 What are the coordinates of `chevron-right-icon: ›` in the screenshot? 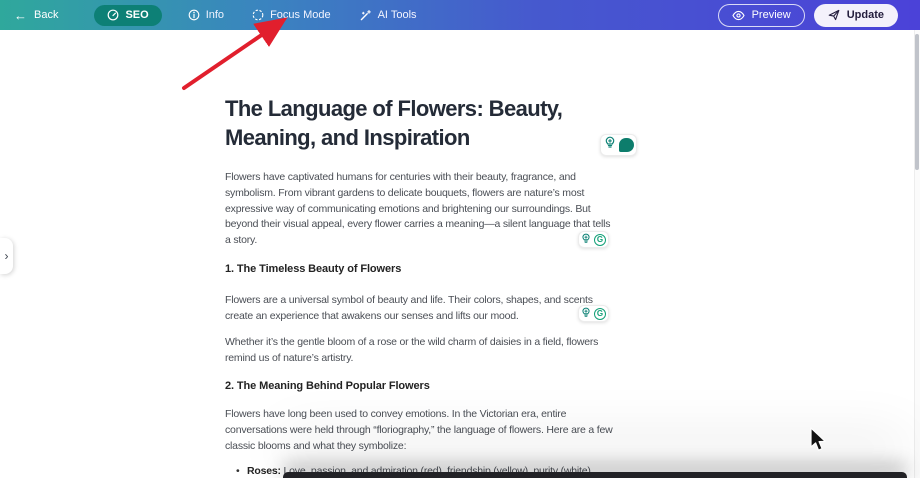 It's located at (6, 256).